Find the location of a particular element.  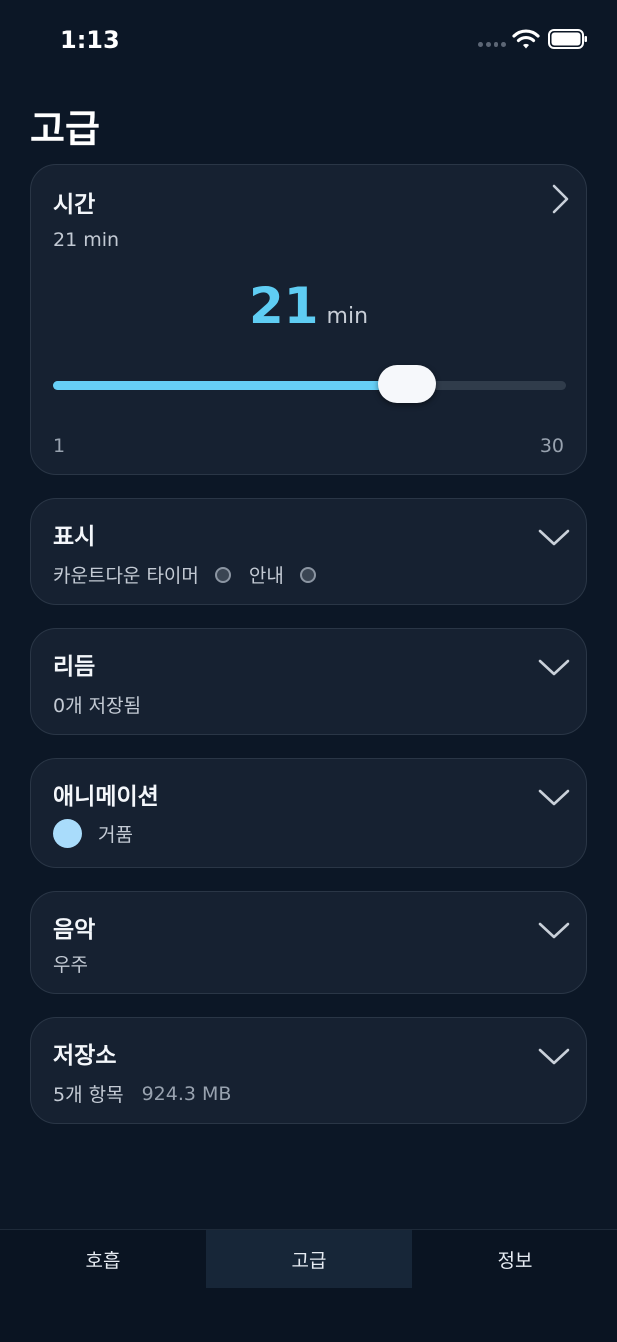

music-card-title: 음악 is located at coordinates (74, 930).